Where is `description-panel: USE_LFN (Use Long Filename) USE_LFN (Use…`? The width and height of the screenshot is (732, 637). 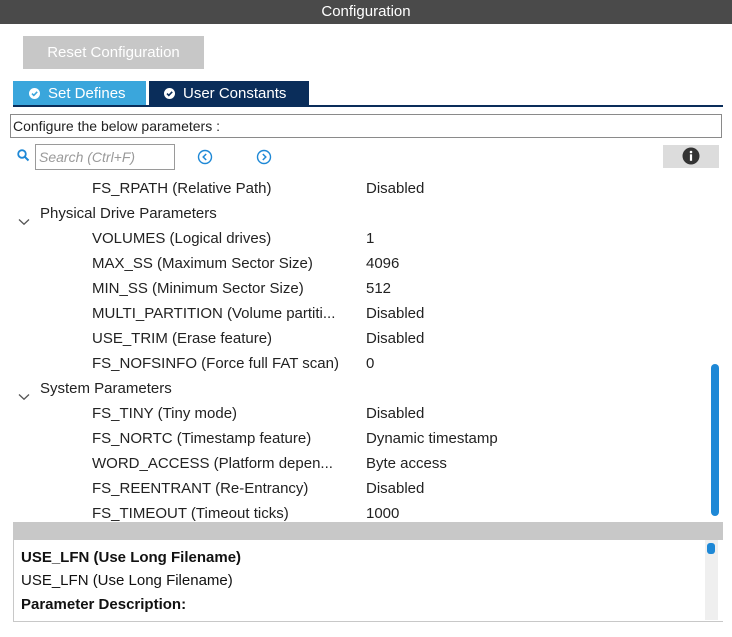 description-panel: USE_LFN (Use Long Filename) USE_LFN (Use… is located at coordinates (368, 581).